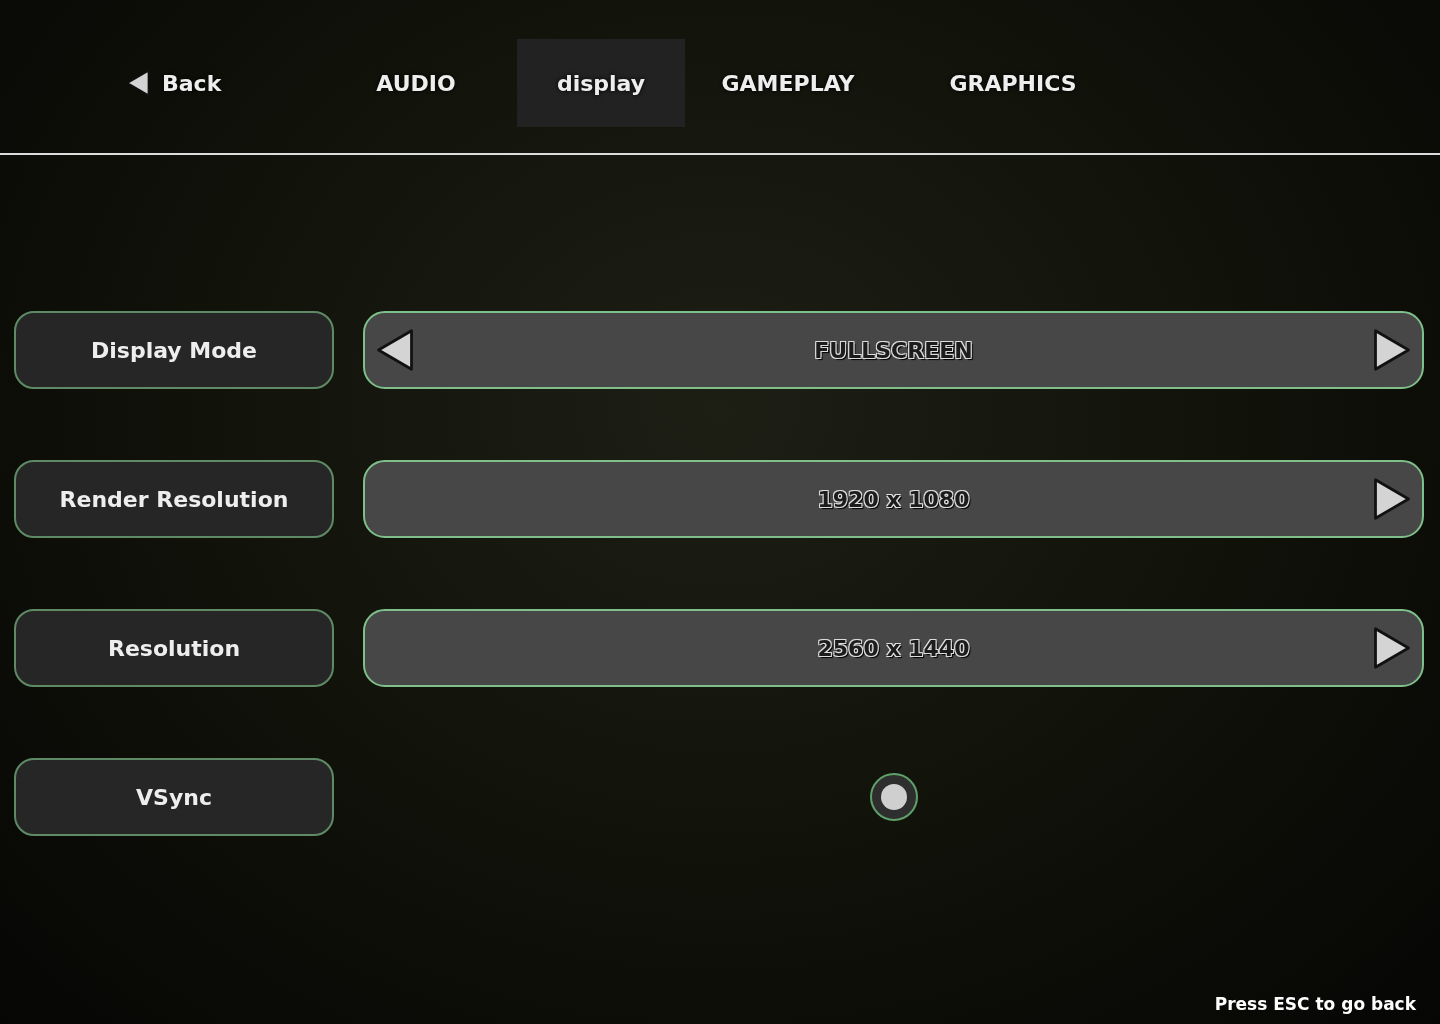 This screenshot has height=1024, width=1440. I want to click on tab: GAMEPLAY, so click(788, 83).